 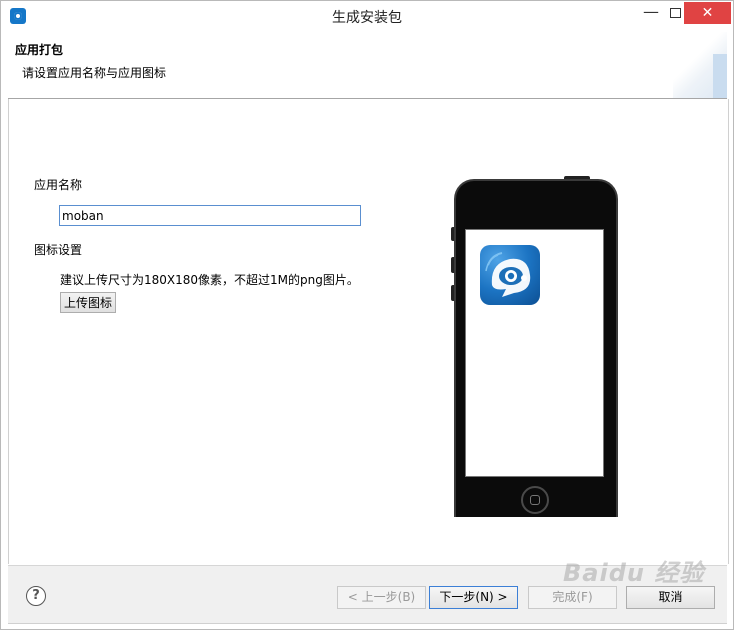 I want to click on maximize-button, so click(x=675, y=13).